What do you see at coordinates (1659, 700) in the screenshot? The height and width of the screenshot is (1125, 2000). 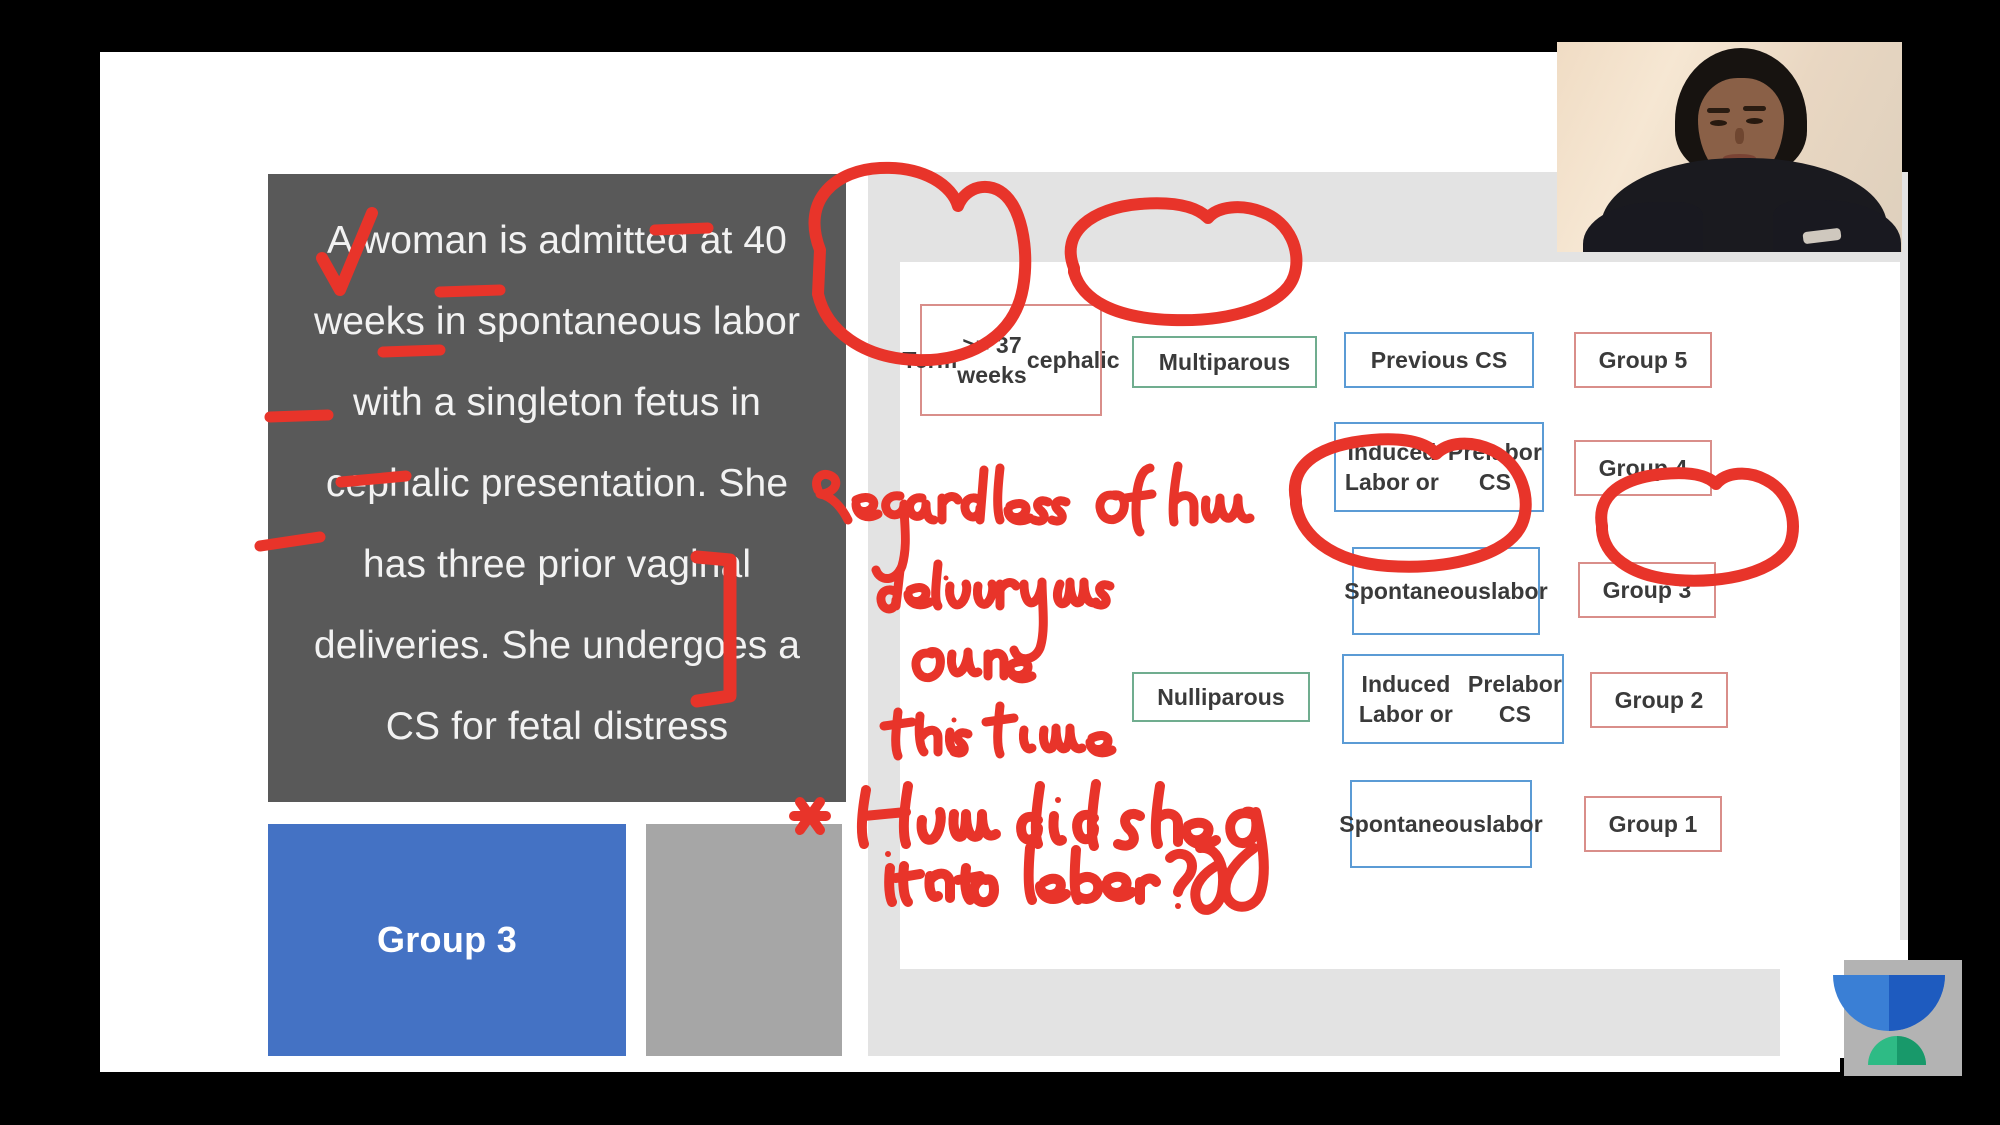 I see `node-group2: Group 2` at bounding box center [1659, 700].